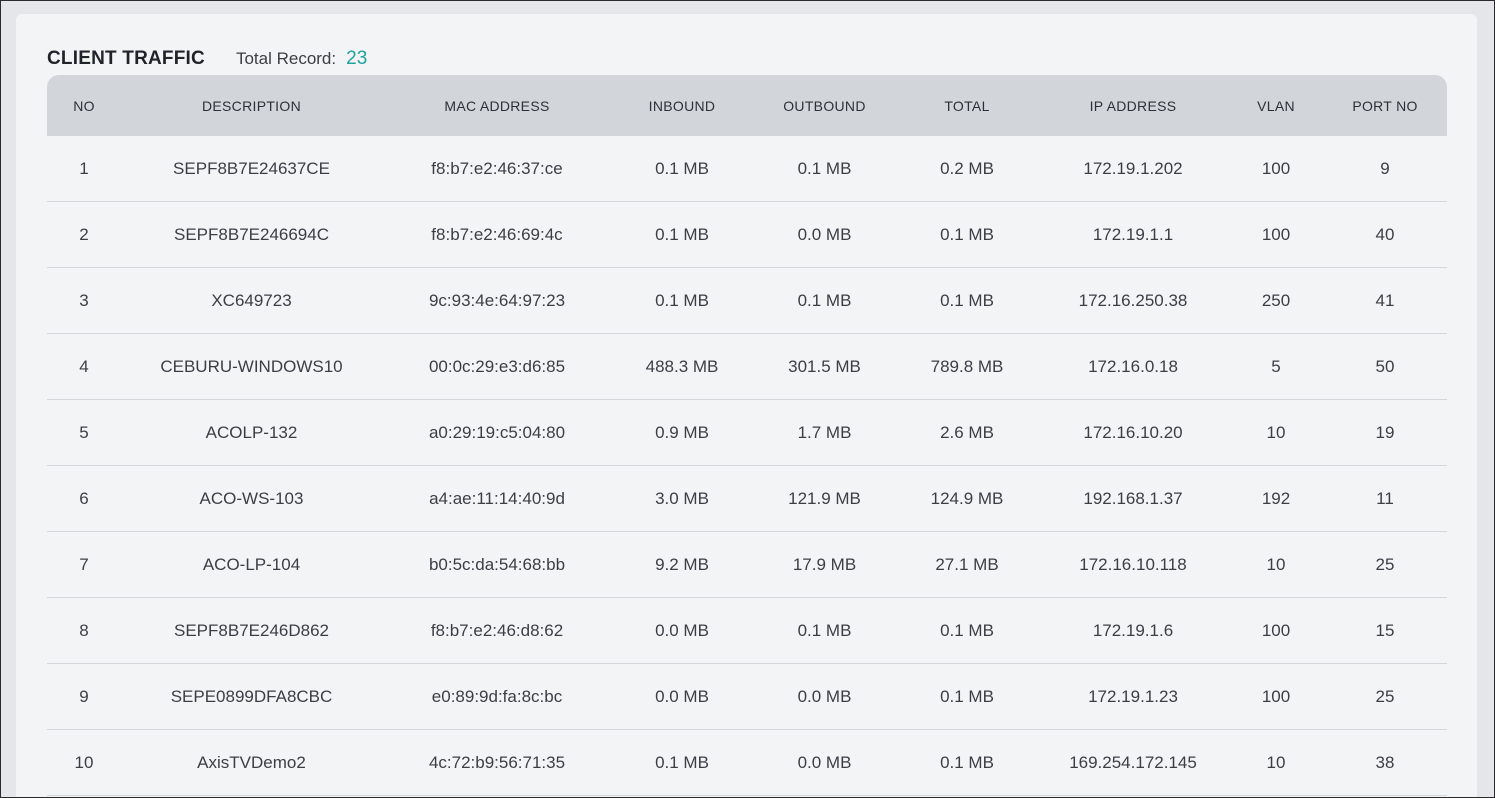 The image size is (1495, 798). What do you see at coordinates (497, 498) in the screenshot?
I see `cell-mac-address: a4:ae:11:14:40:9d` at bounding box center [497, 498].